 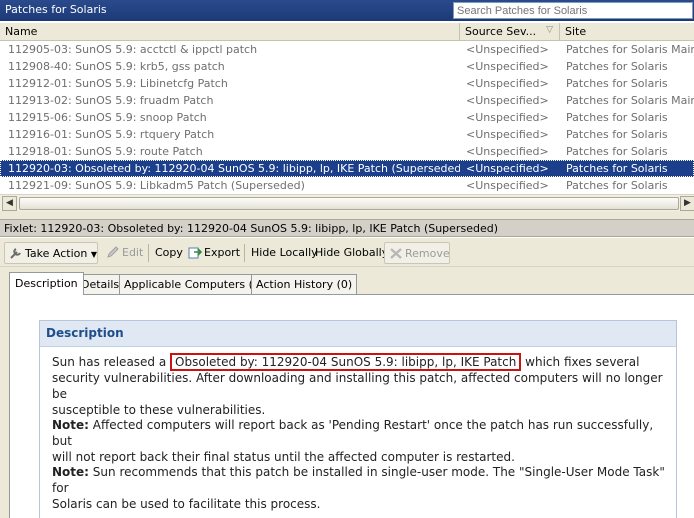 I want to click on search-input, so click(x=573, y=10).